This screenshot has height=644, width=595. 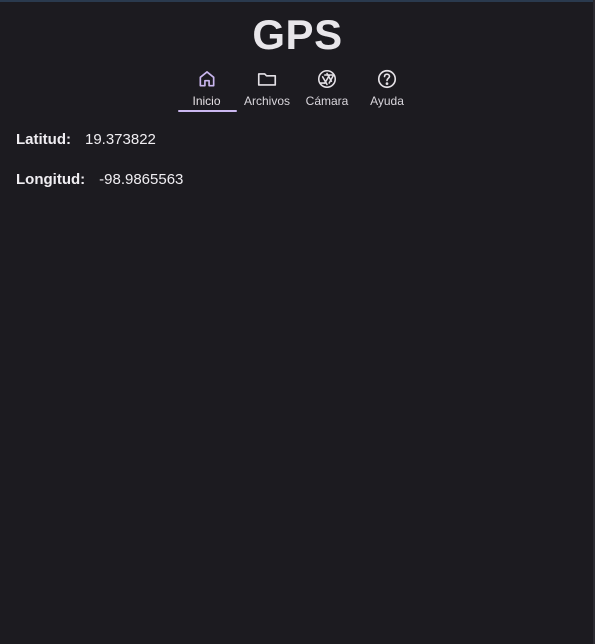 What do you see at coordinates (266, 101) in the screenshot?
I see `tab-label: Archivos` at bounding box center [266, 101].